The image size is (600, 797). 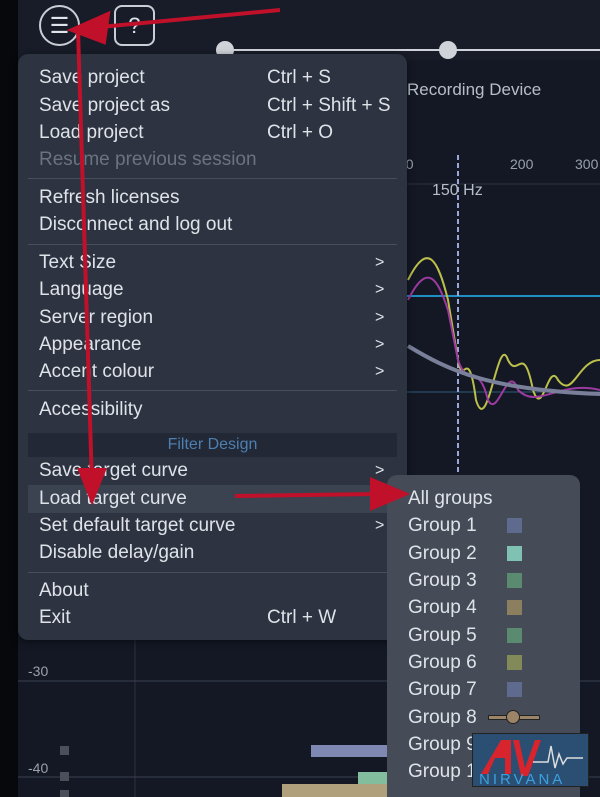 I want to click on svg-text: NIRVANA, so click(x=522, y=779).